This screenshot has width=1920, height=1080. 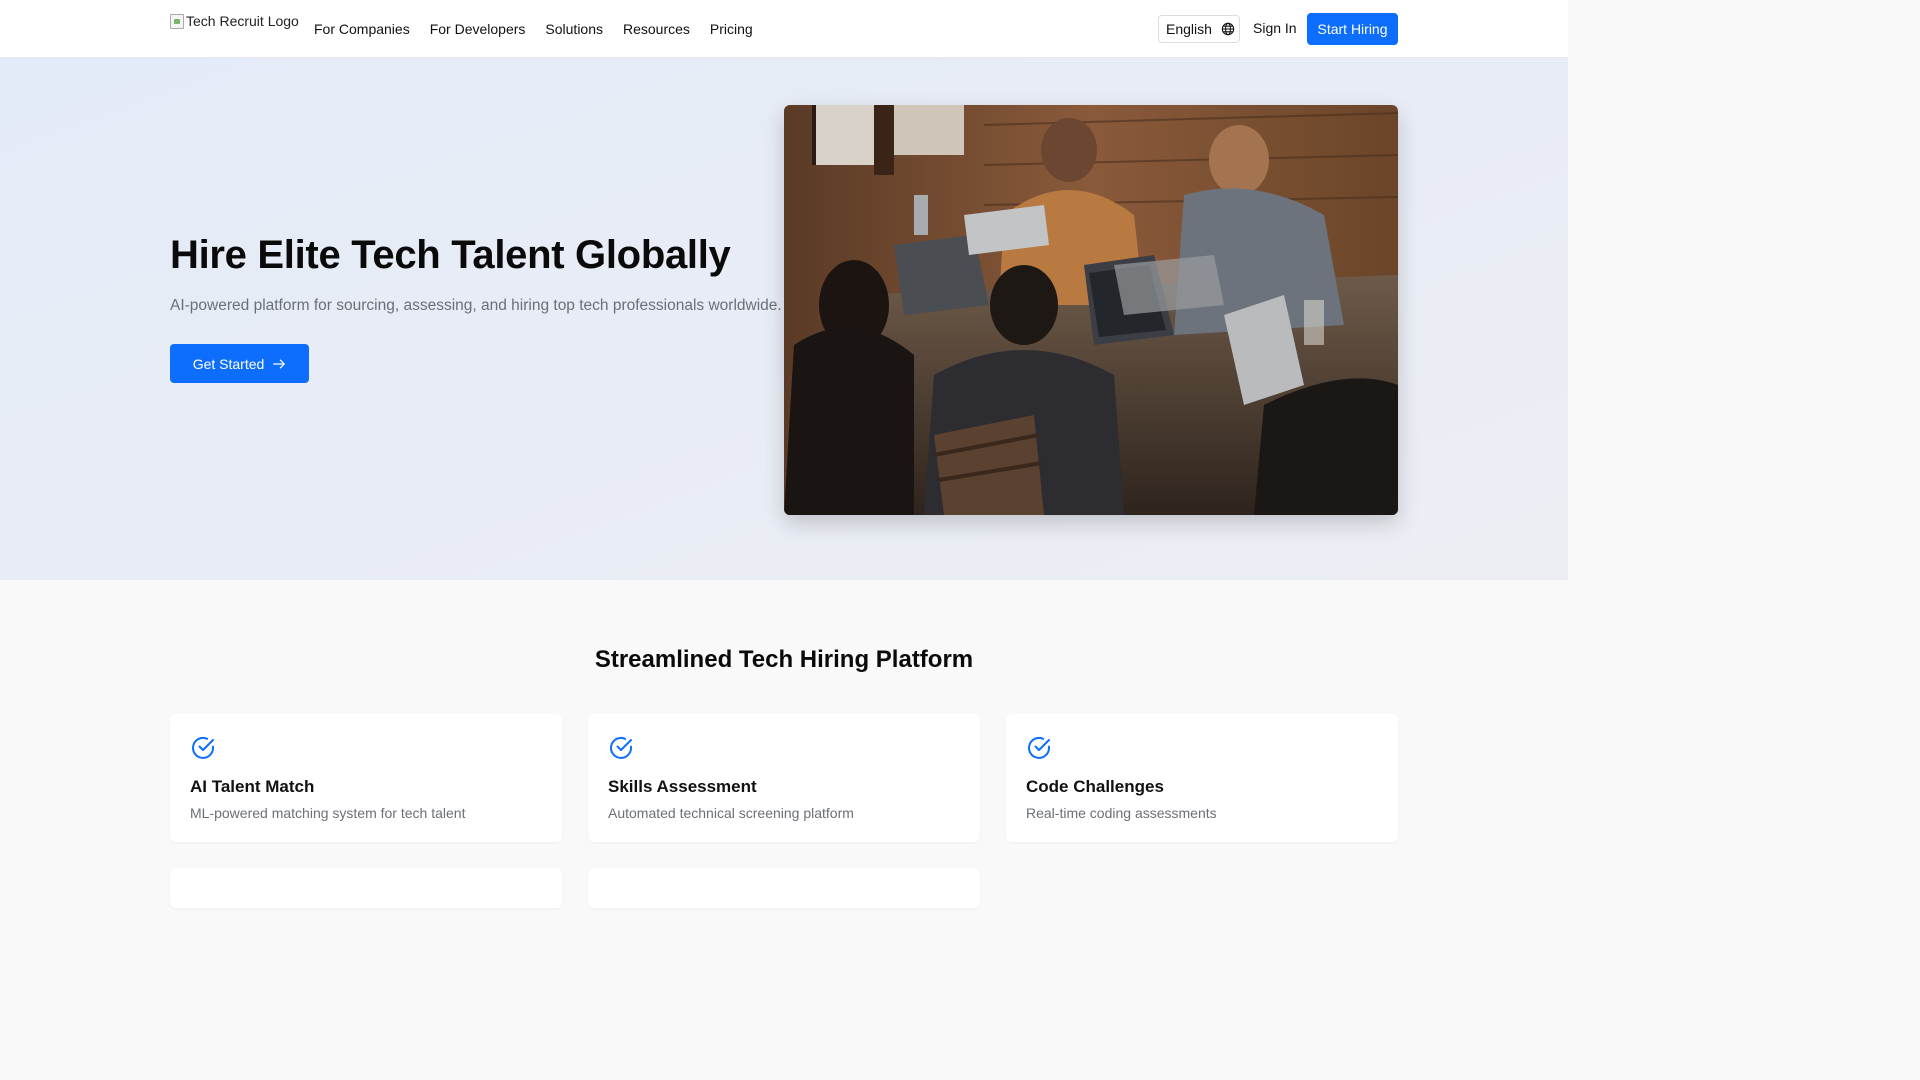 What do you see at coordinates (279, 363) in the screenshot?
I see `arrow-right-icon` at bounding box center [279, 363].